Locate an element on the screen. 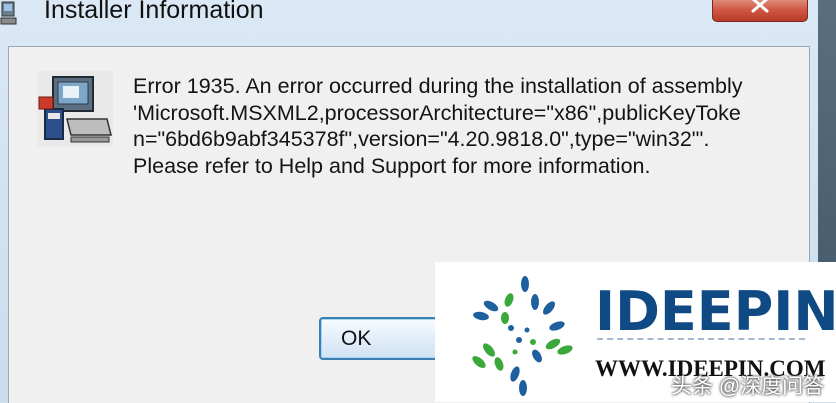 The height and width of the screenshot is (403, 836). window-title: Installer Information is located at coordinates (154, 12).